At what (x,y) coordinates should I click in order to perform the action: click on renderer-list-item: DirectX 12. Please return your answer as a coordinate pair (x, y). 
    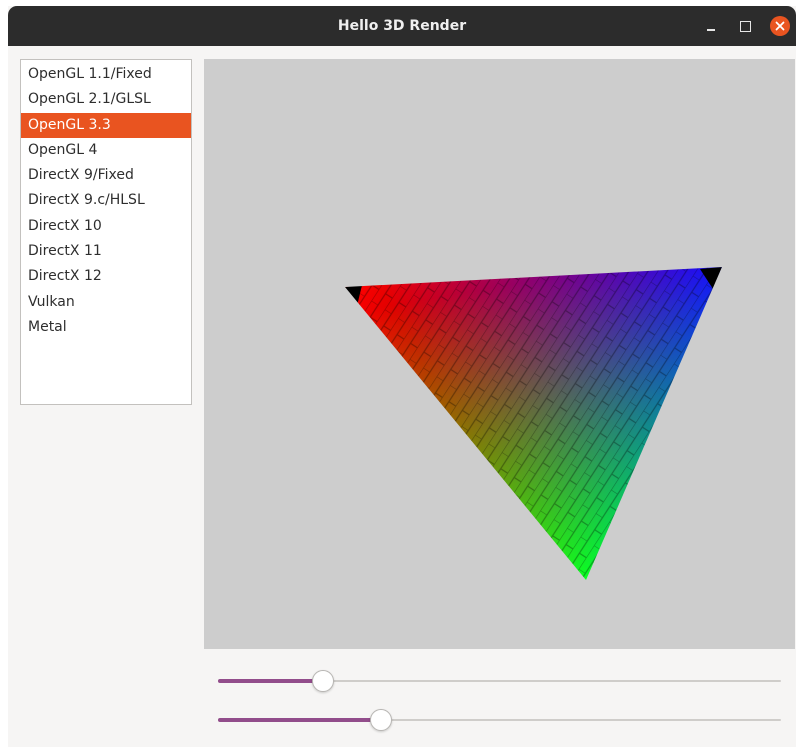
    Looking at the image, I should click on (106, 276).